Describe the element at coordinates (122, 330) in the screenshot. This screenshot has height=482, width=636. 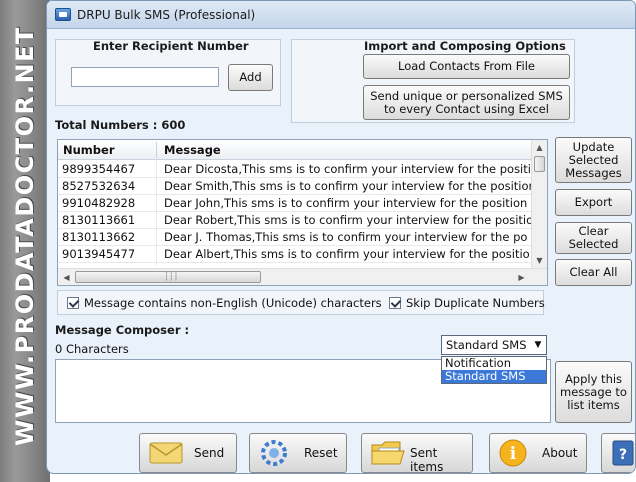
I see `composer-label: Message Composer :` at that location.